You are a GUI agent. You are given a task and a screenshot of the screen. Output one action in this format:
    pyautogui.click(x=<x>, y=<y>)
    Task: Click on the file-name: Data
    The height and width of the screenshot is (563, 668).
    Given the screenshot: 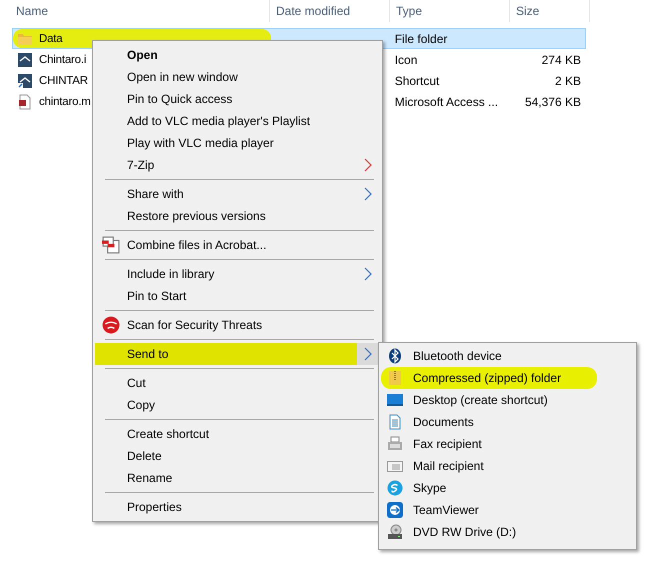 What is the action you would take?
    pyautogui.click(x=50, y=38)
    